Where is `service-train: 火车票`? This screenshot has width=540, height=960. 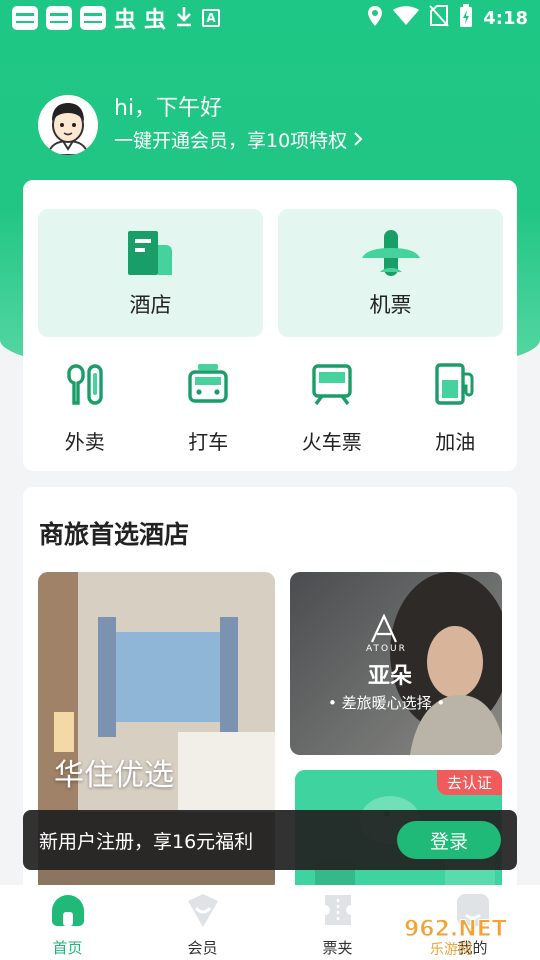 service-train: 火车票 is located at coordinates (332, 407).